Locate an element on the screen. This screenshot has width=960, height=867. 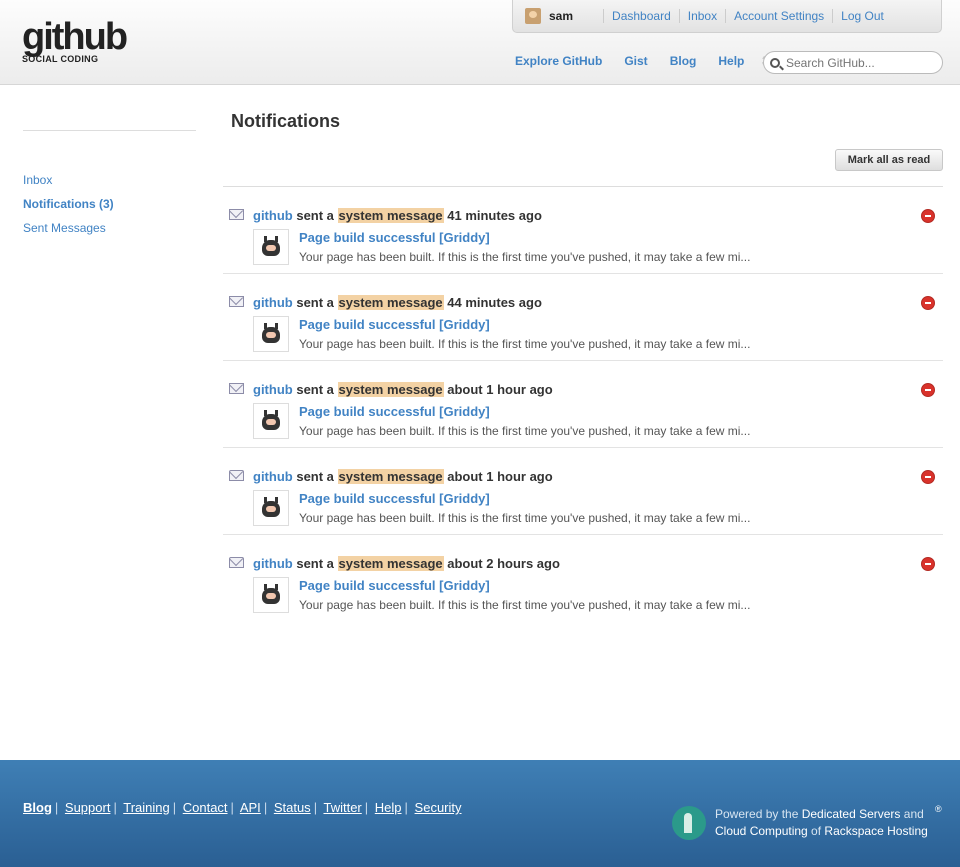
rackspace-logo-icon is located at coordinates (689, 823).